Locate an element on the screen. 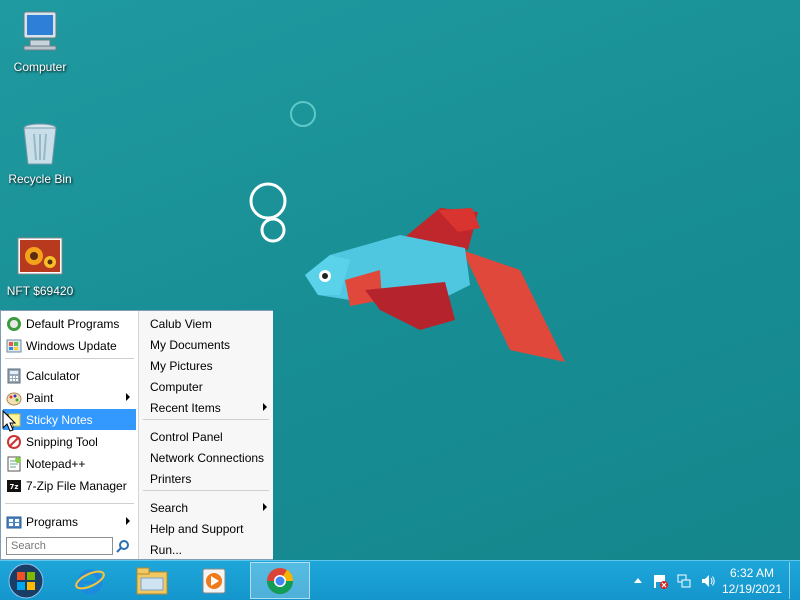 The width and height of the screenshot is (800, 600). clock-date: 12/19/2021 is located at coordinates (751, 589).